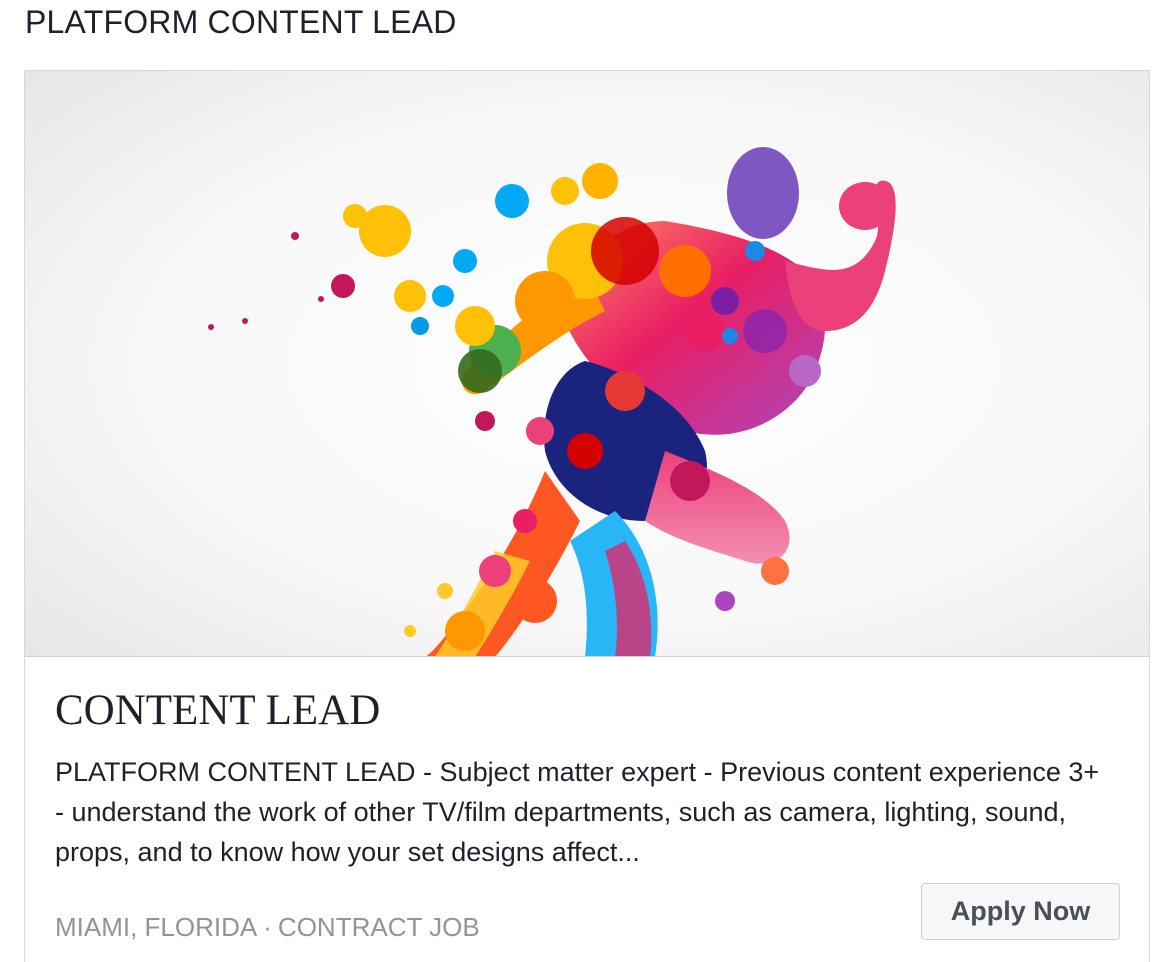 The image size is (1154, 962). What do you see at coordinates (1020, 911) in the screenshot?
I see `apply-now-button: Apply Now` at bounding box center [1020, 911].